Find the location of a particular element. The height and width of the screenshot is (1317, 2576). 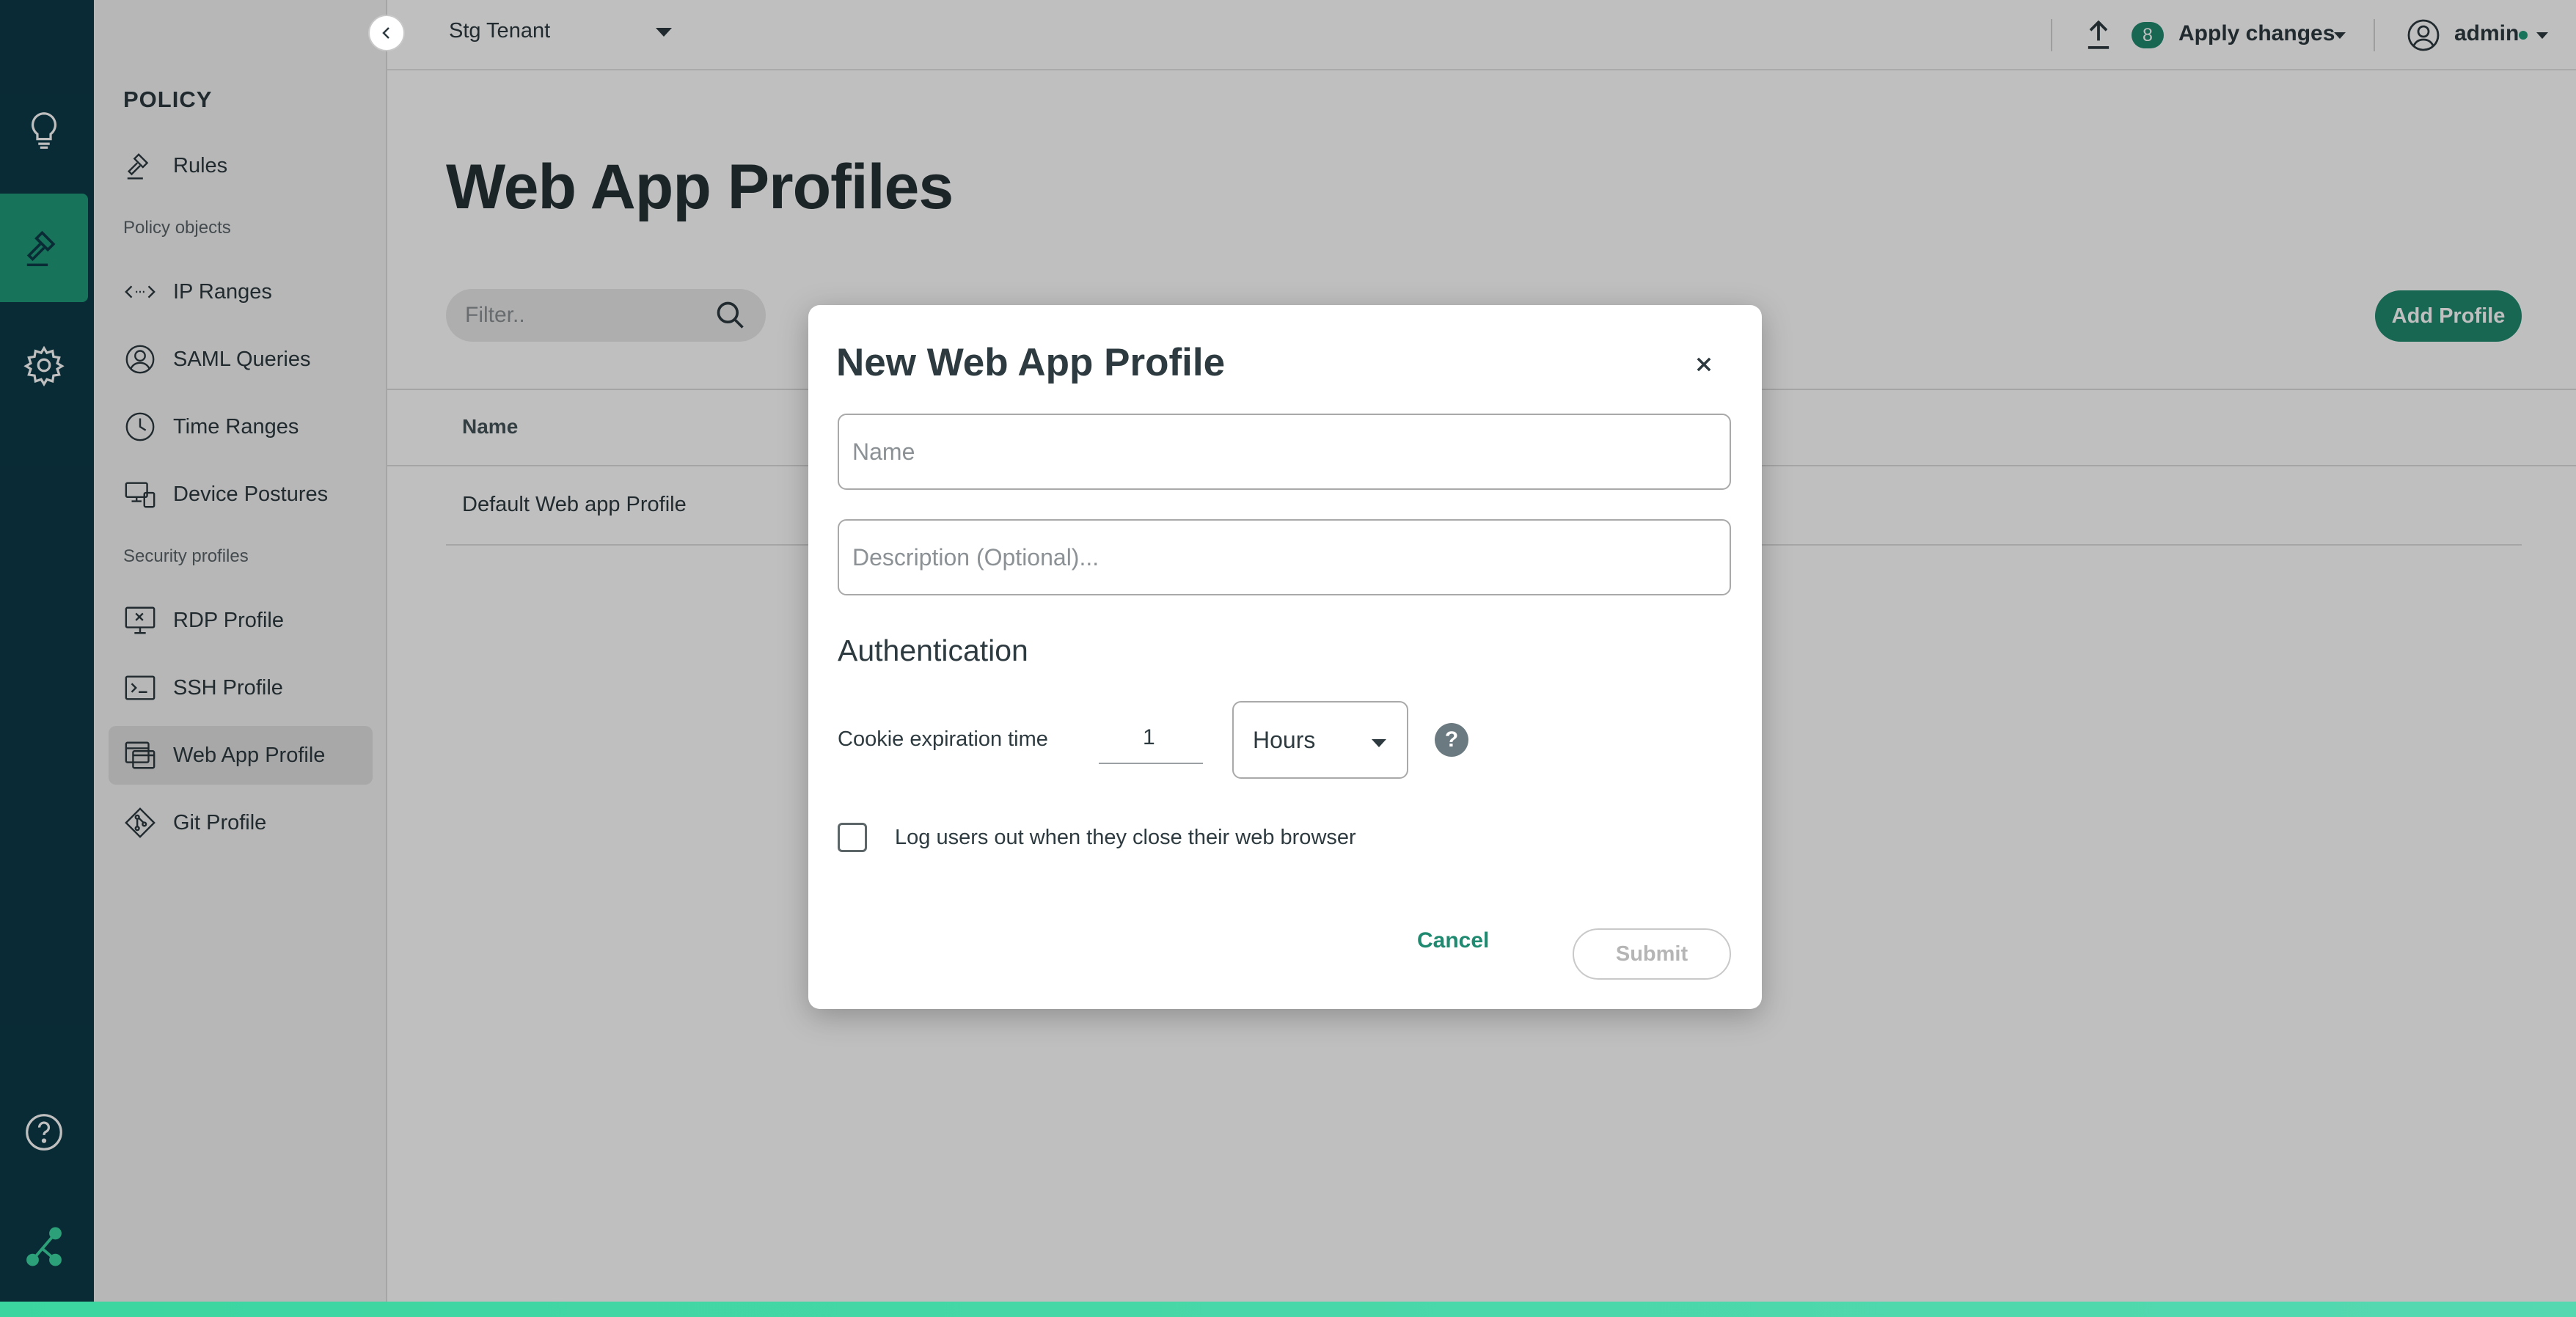

selected-unit: Hours is located at coordinates (1284, 739).